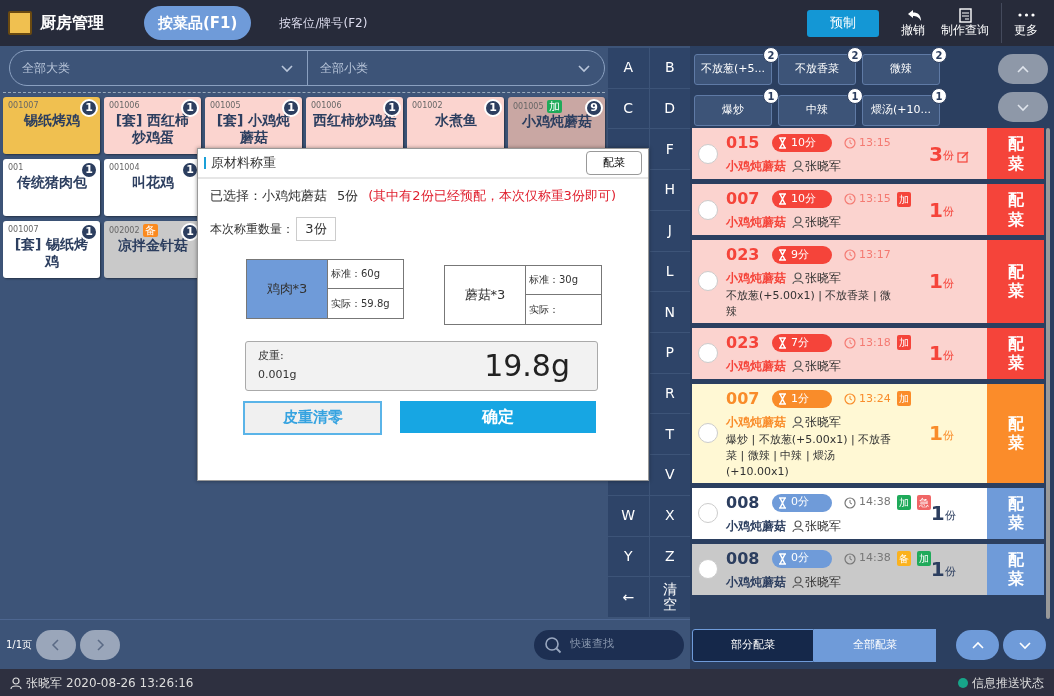  Describe the element at coordinates (124, 168) in the screenshot. I see `dish-code: 001004` at that location.